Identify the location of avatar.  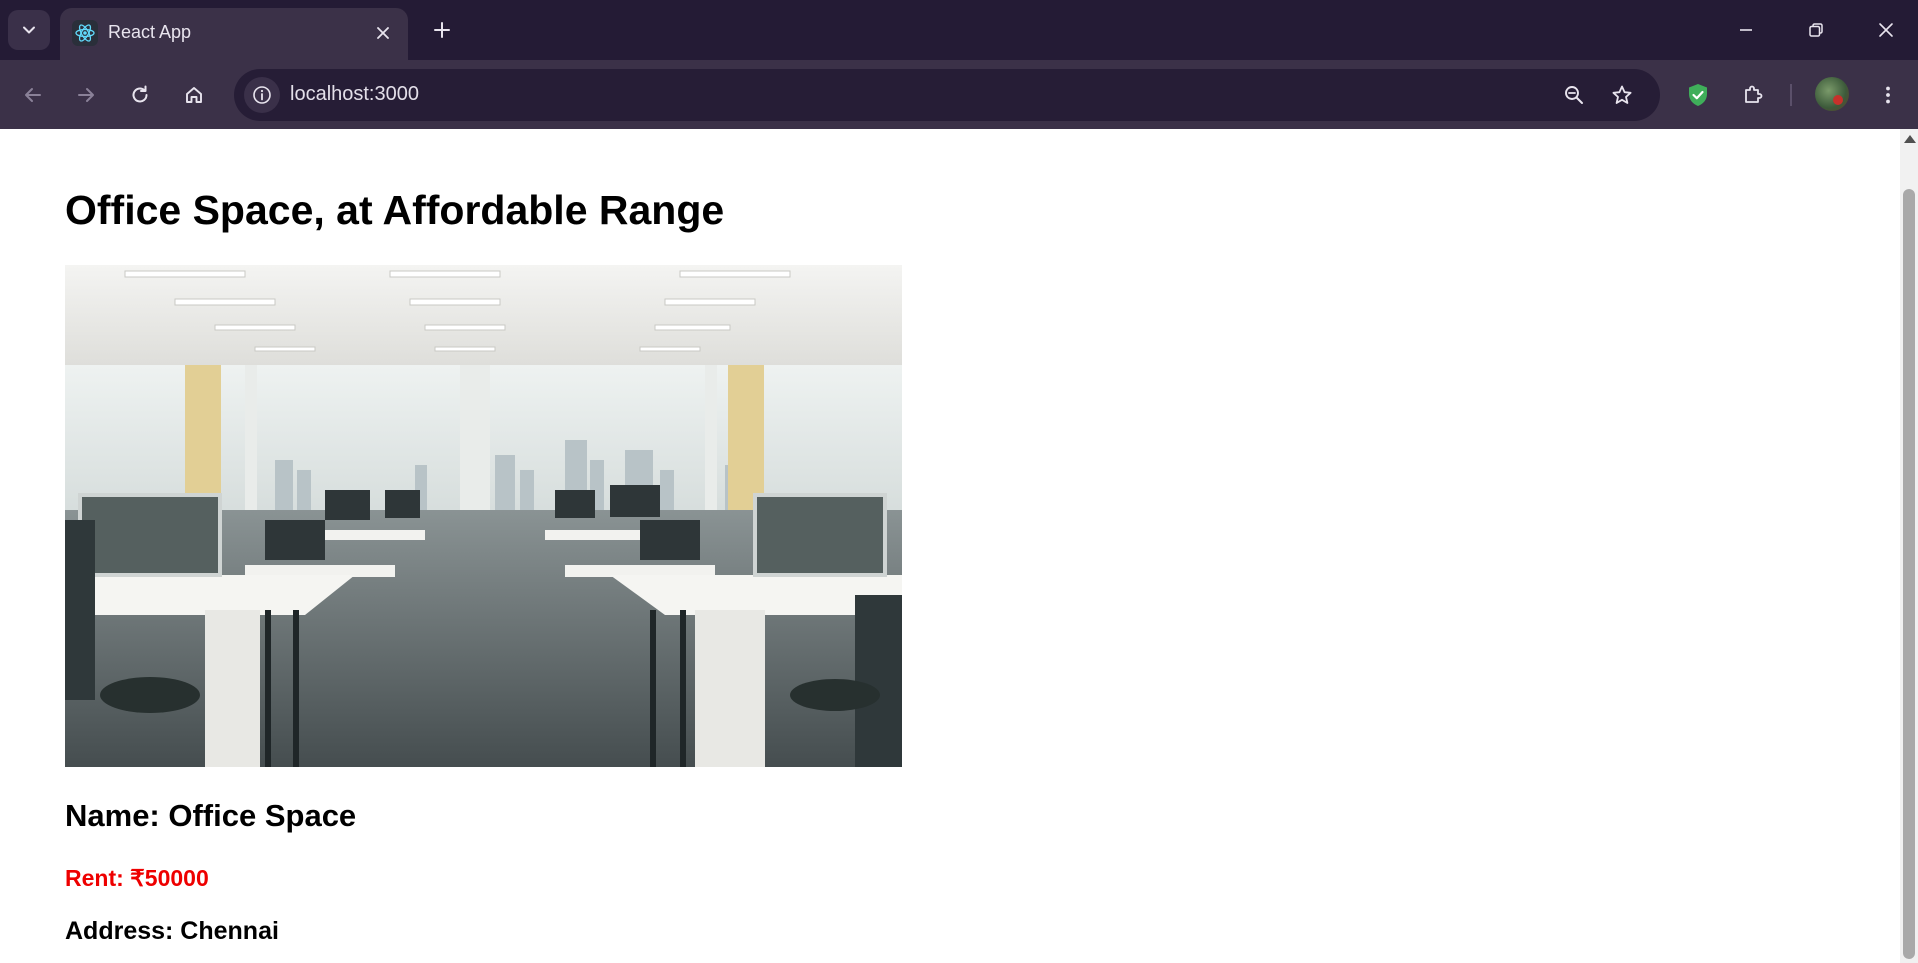
(1832, 94).